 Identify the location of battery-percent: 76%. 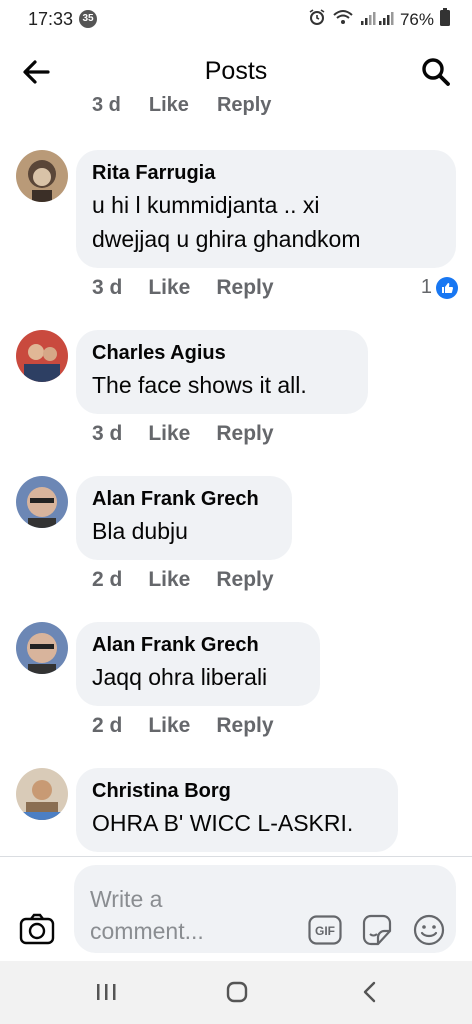
(416, 19).